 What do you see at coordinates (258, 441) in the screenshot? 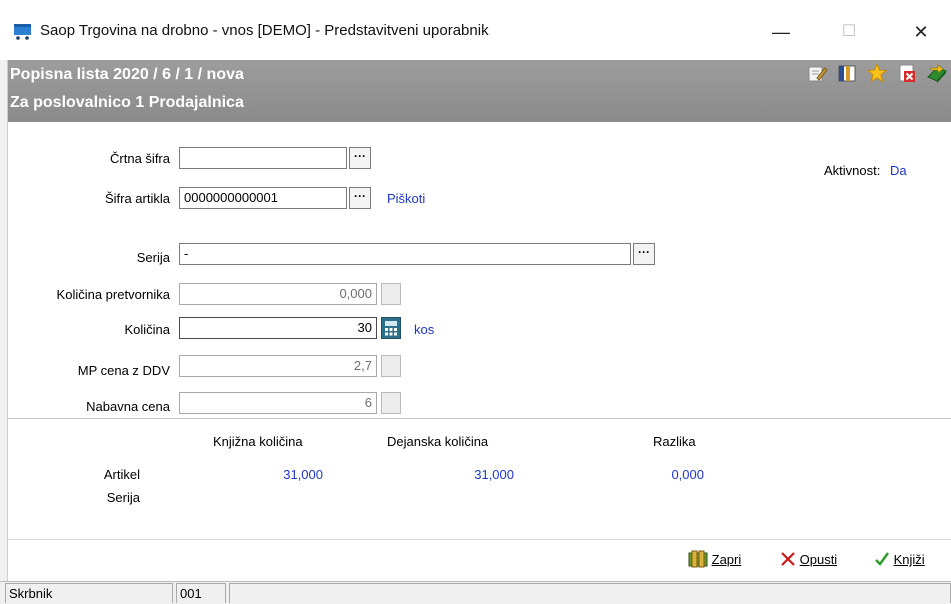
I see `book-qty-header: Knjižna količina` at bounding box center [258, 441].